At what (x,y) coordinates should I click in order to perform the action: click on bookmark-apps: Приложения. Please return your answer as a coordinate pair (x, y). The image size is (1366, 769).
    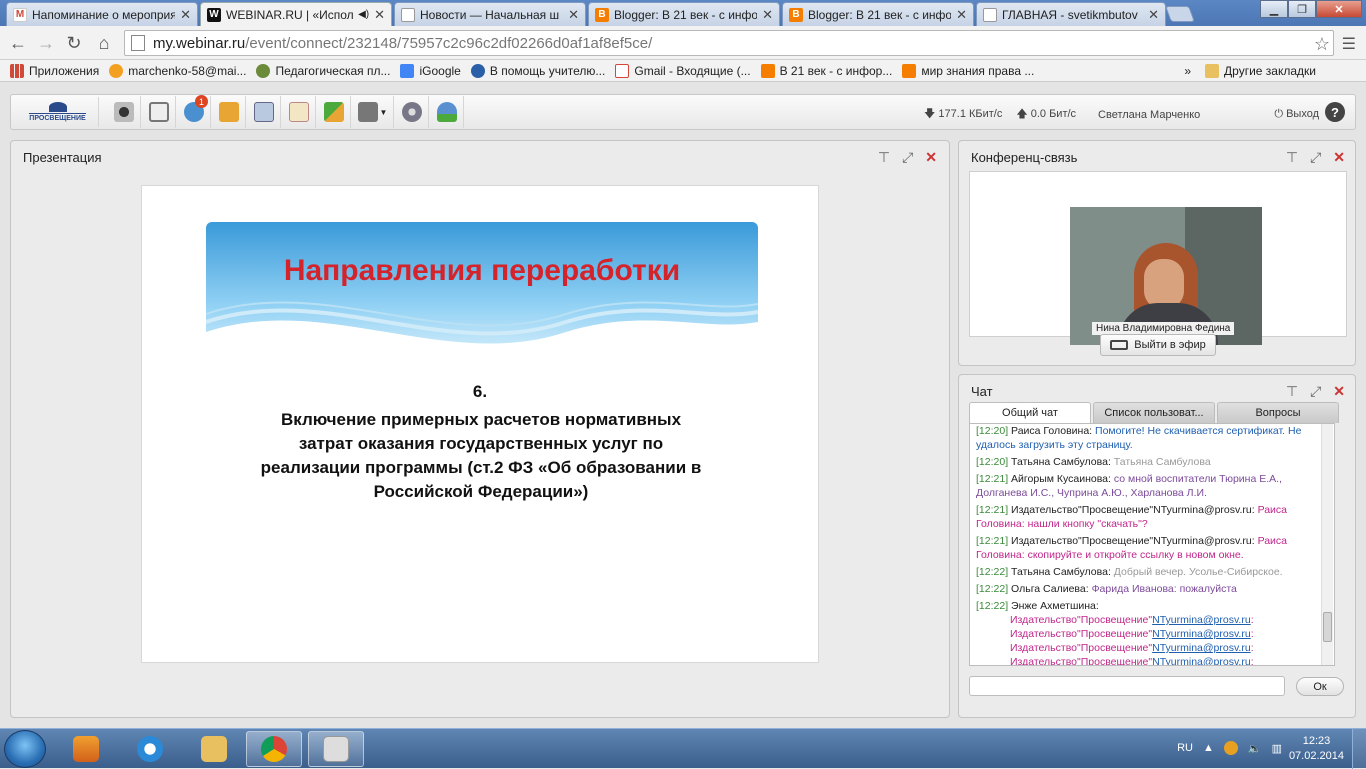
    Looking at the image, I should click on (54, 70).